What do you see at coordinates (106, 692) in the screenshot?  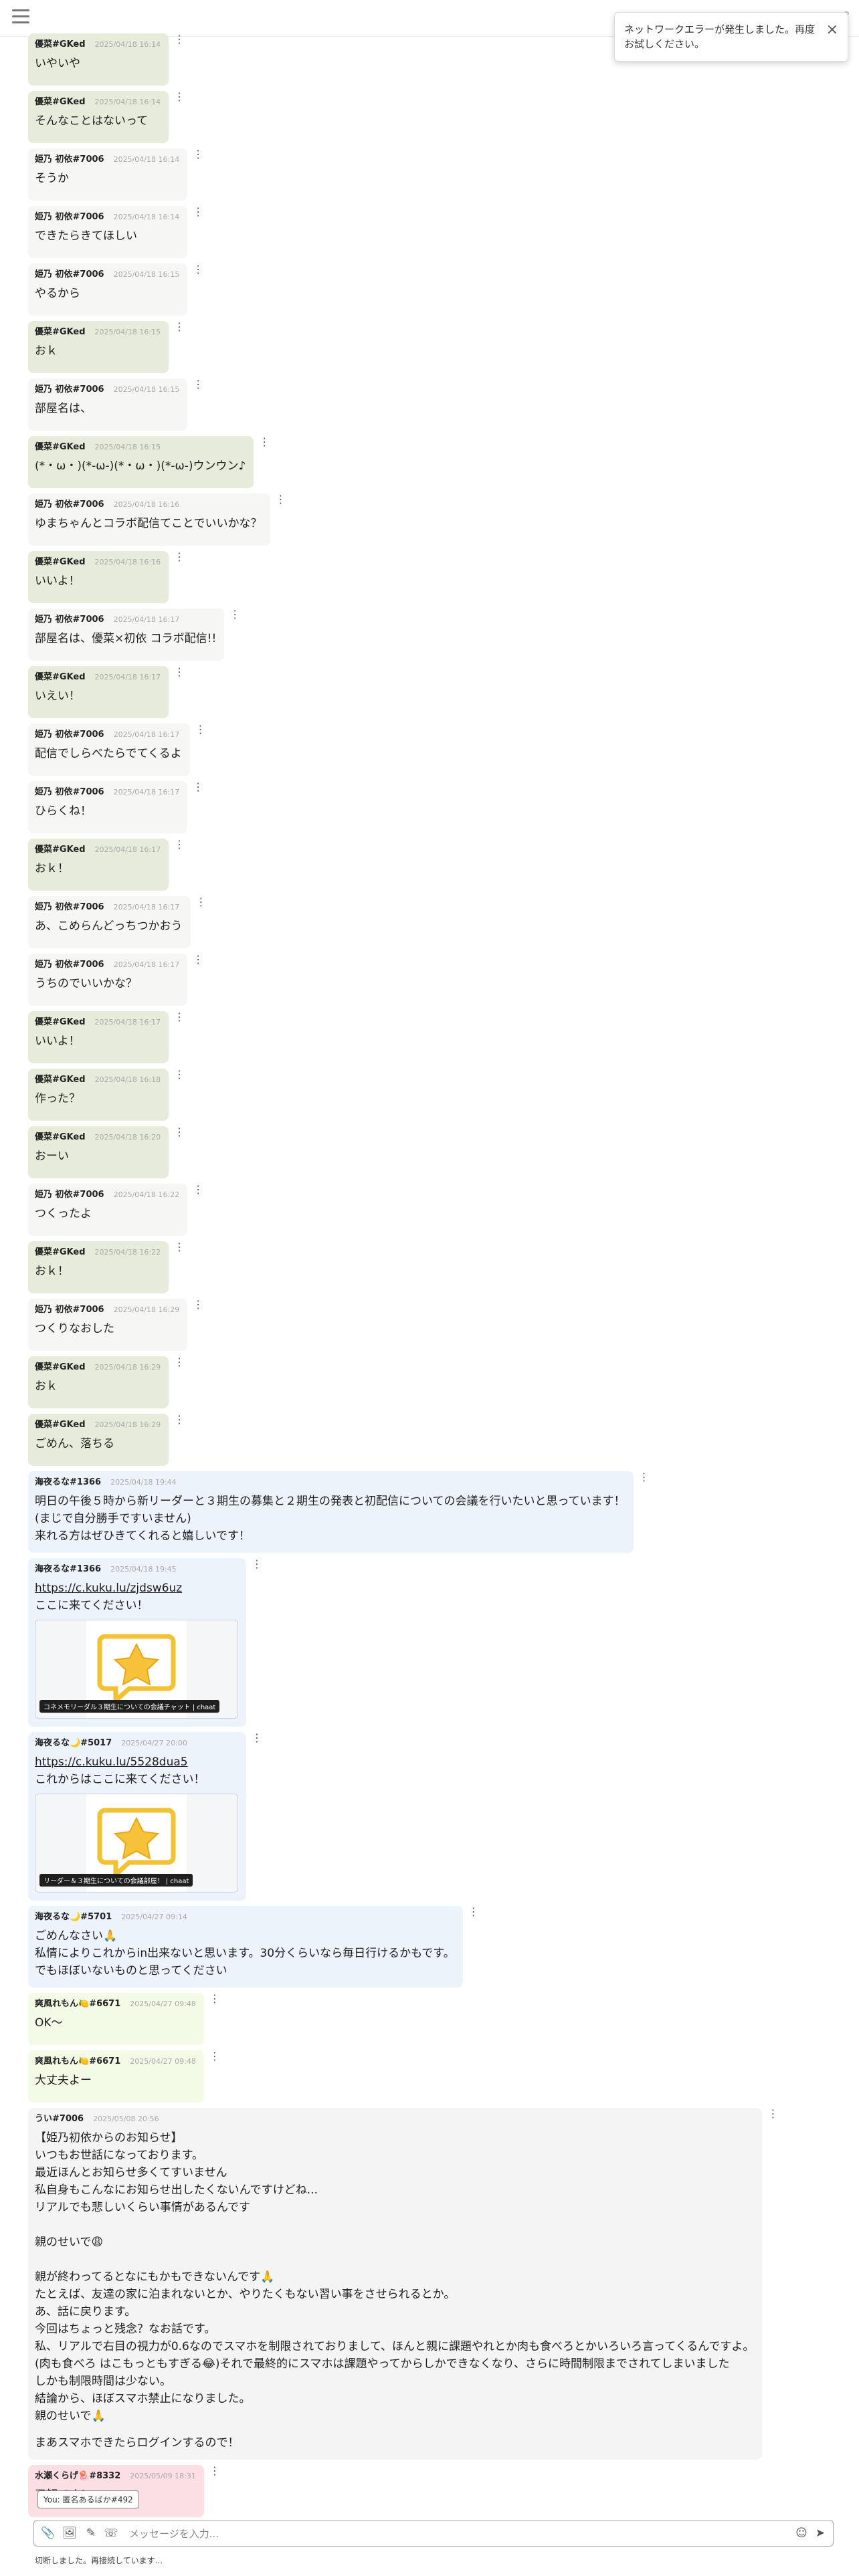 I see `message: 優菜#GKed 2025/04/18 16:17 いえい！ ⋮` at bounding box center [106, 692].